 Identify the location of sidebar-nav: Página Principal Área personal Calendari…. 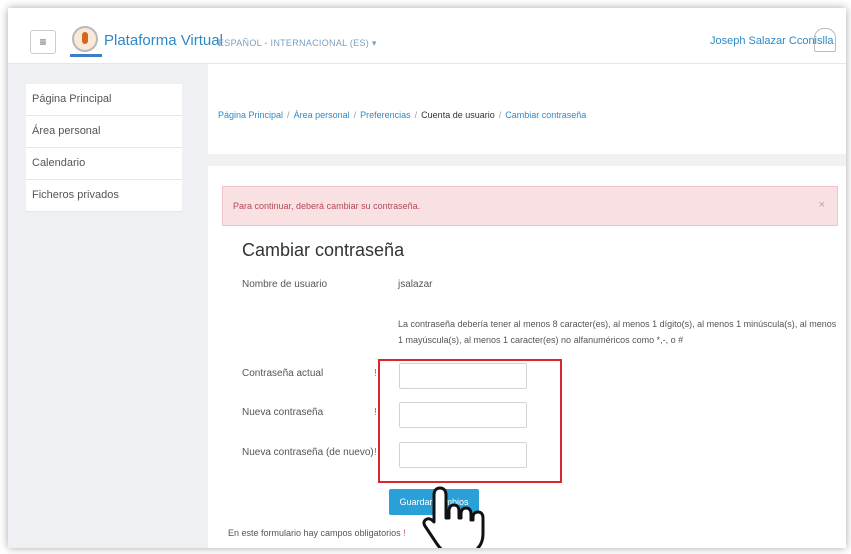
(104, 148).